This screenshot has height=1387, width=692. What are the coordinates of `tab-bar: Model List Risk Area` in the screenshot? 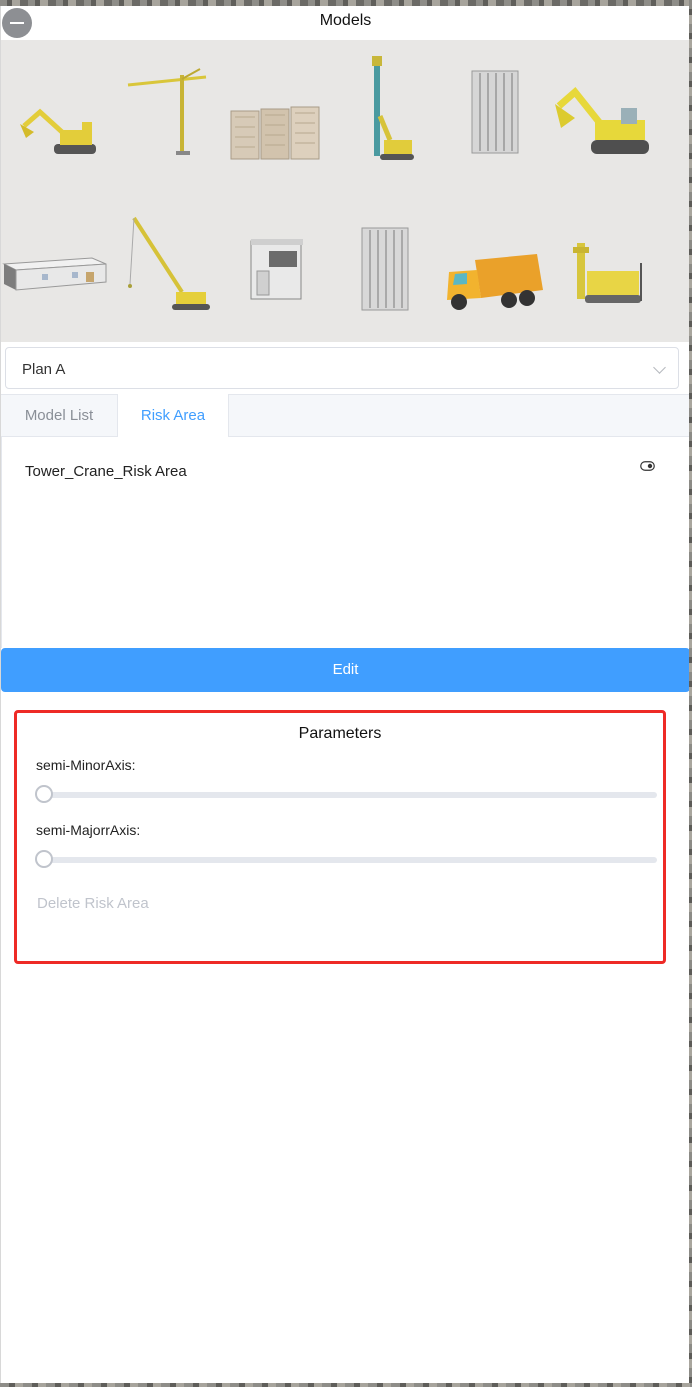 It's located at (345, 416).